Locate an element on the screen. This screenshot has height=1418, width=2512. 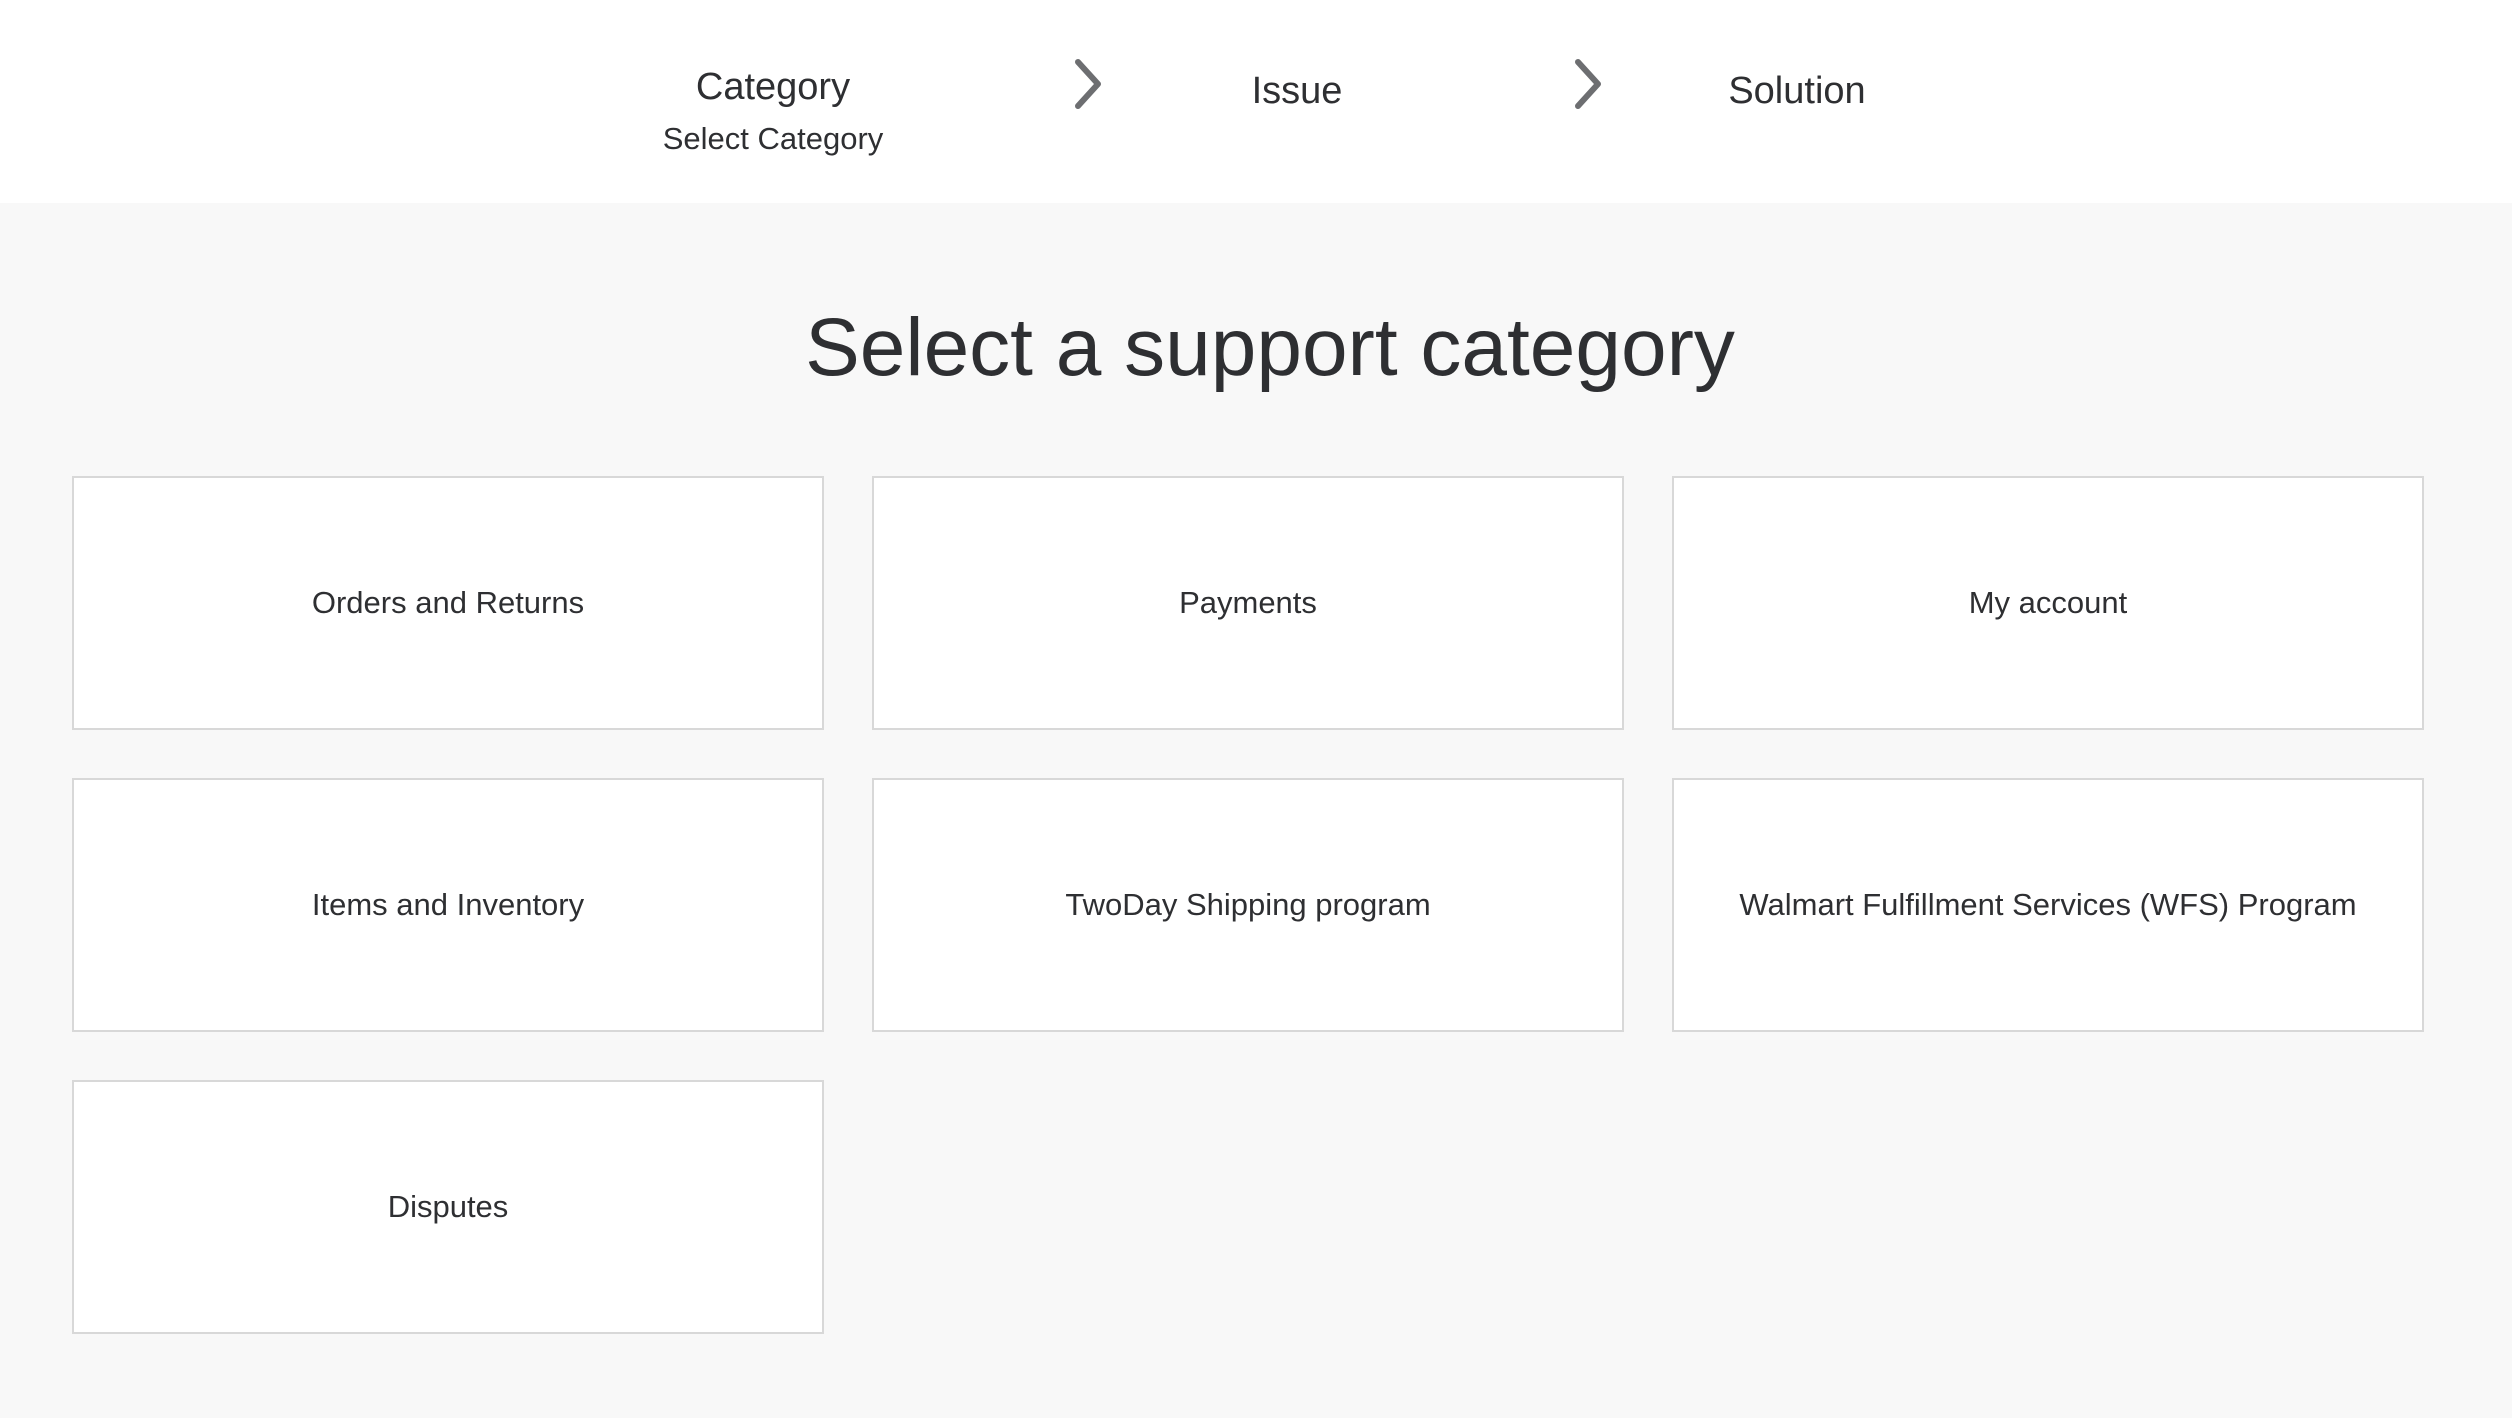
category-card-label: Disputes is located at coordinates (448, 1206).